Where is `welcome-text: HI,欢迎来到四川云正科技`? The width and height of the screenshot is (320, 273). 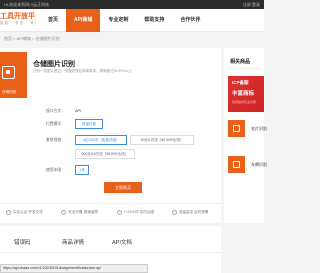 welcome-text: HI,欢迎来到四川云正科技 is located at coordinates (27, 4).